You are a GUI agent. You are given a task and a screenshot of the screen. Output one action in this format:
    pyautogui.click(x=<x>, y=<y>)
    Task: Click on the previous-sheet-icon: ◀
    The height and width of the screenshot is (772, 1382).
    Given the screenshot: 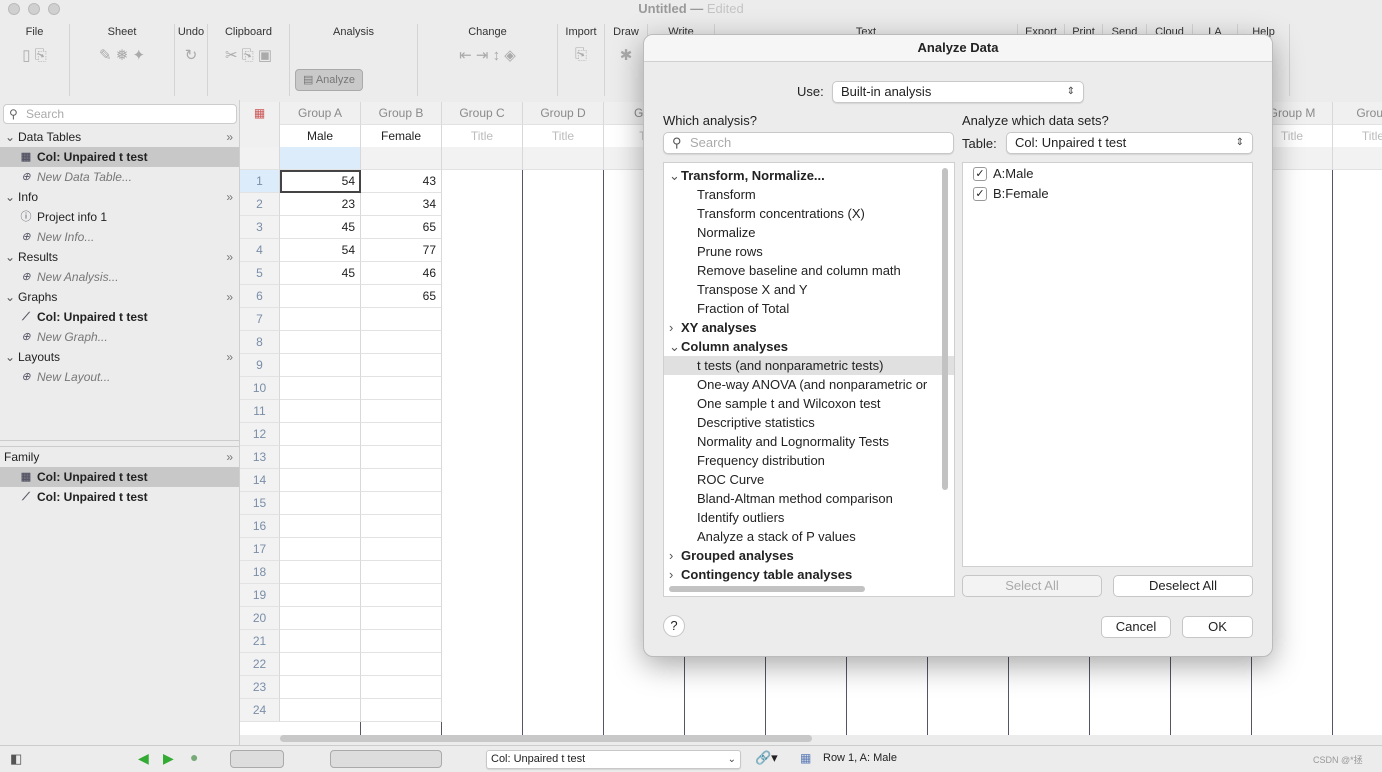 What is the action you would take?
    pyautogui.click(x=143, y=758)
    